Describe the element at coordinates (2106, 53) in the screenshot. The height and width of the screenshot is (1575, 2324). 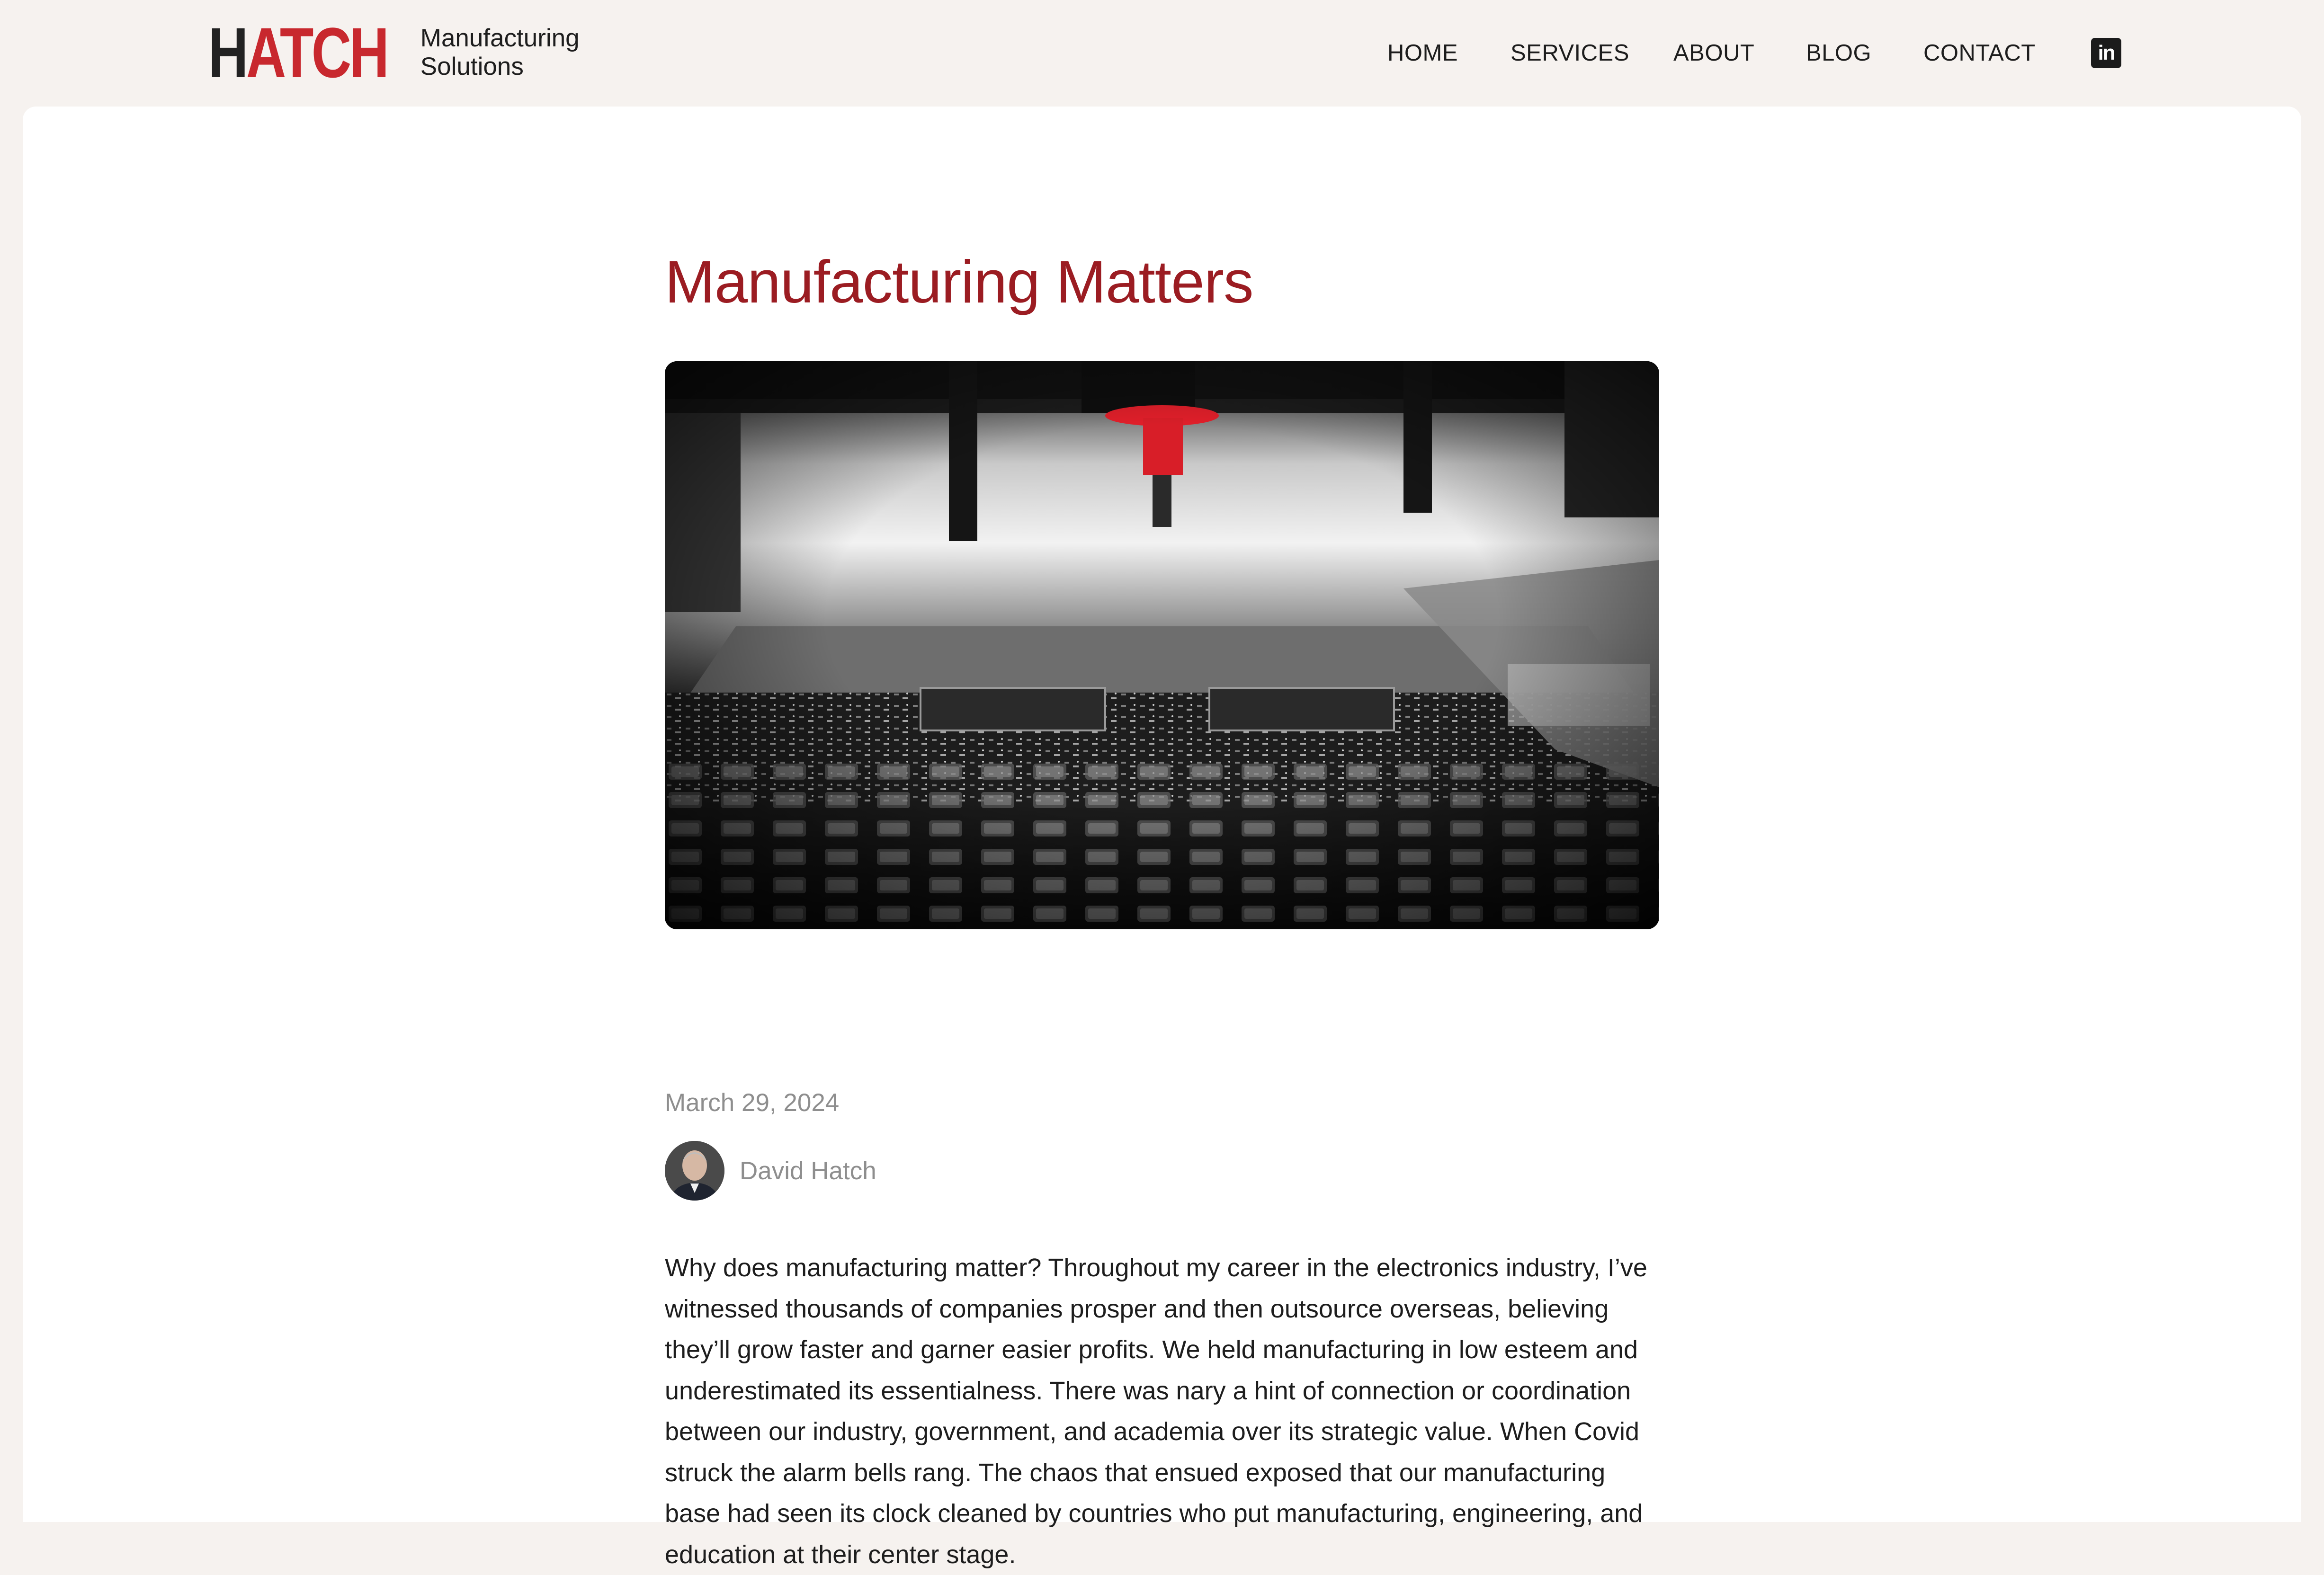
I see `linkedin-icon: in` at that location.